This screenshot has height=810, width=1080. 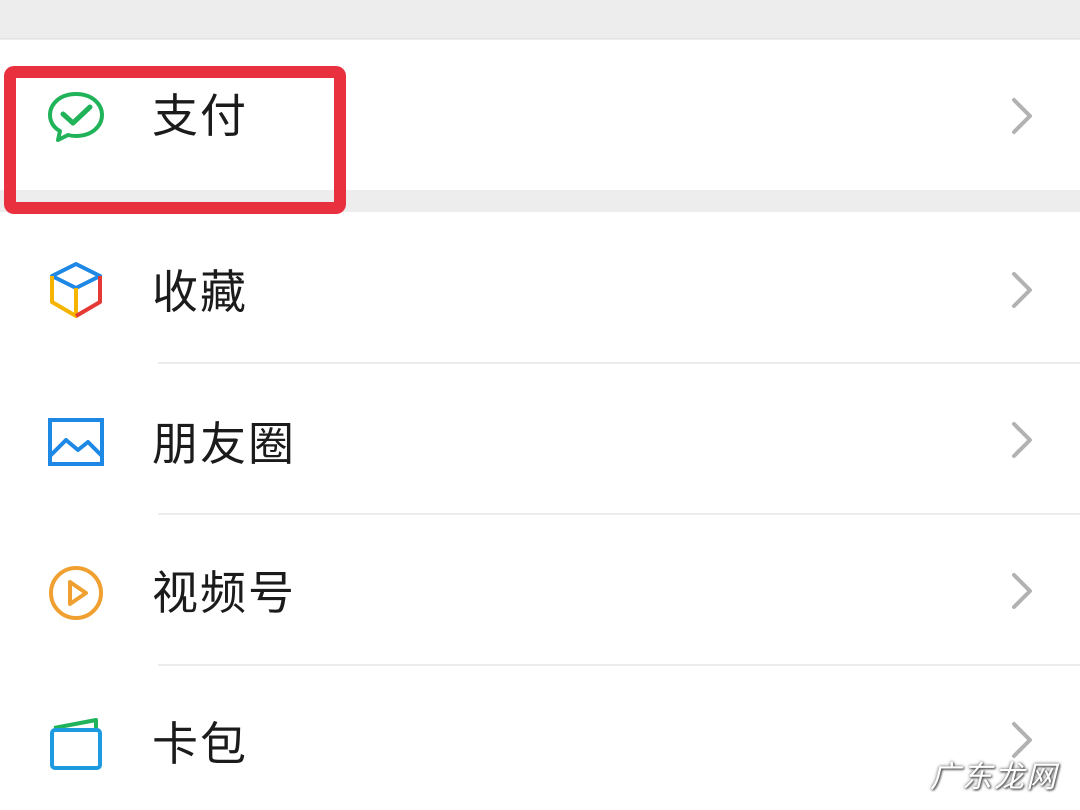 What do you see at coordinates (994, 777) in the screenshot?
I see `watermark: 广东龙网` at bounding box center [994, 777].